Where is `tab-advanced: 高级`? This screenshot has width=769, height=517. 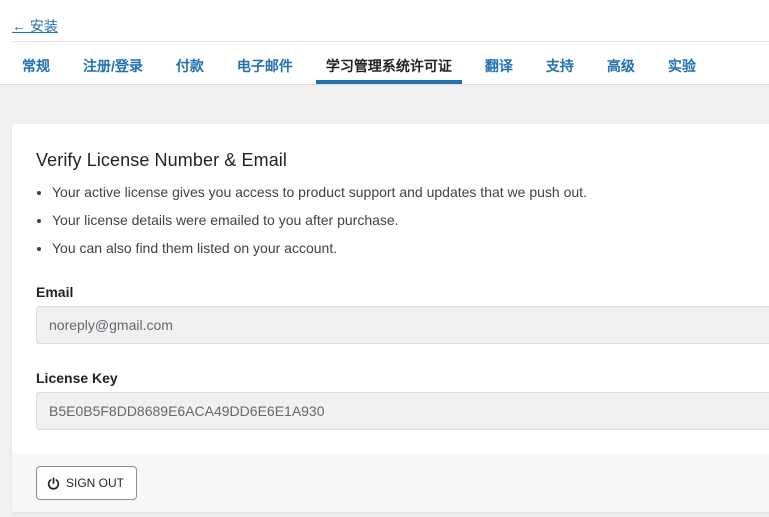
tab-advanced: 高级 is located at coordinates (621, 63).